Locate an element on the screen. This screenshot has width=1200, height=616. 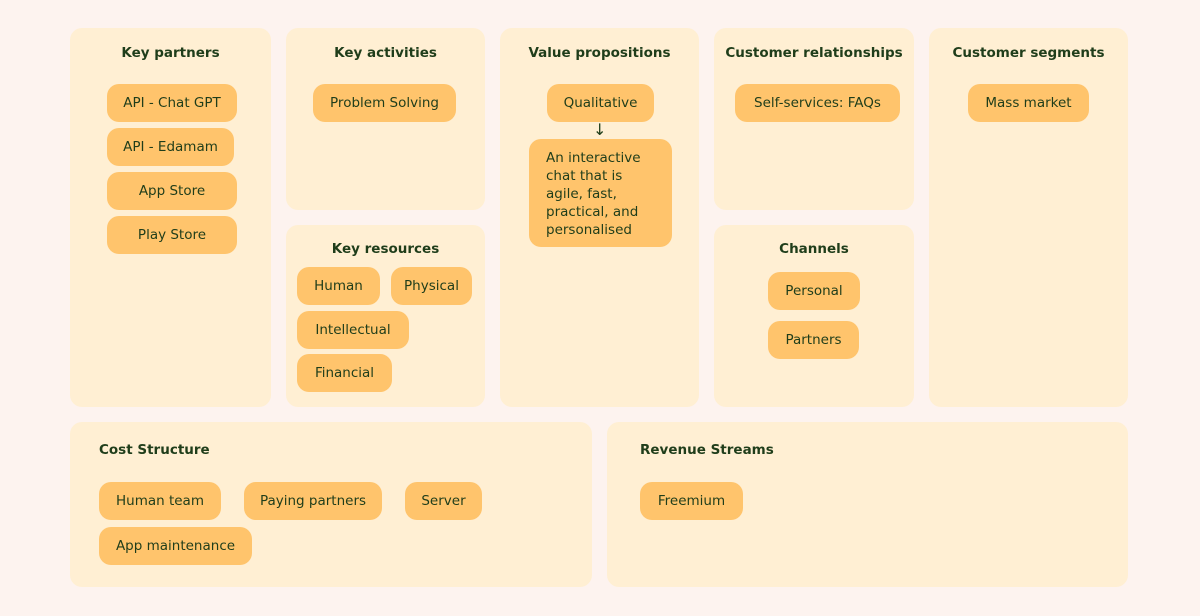
cost-structure-title: Cost Structure is located at coordinates (154, 450).